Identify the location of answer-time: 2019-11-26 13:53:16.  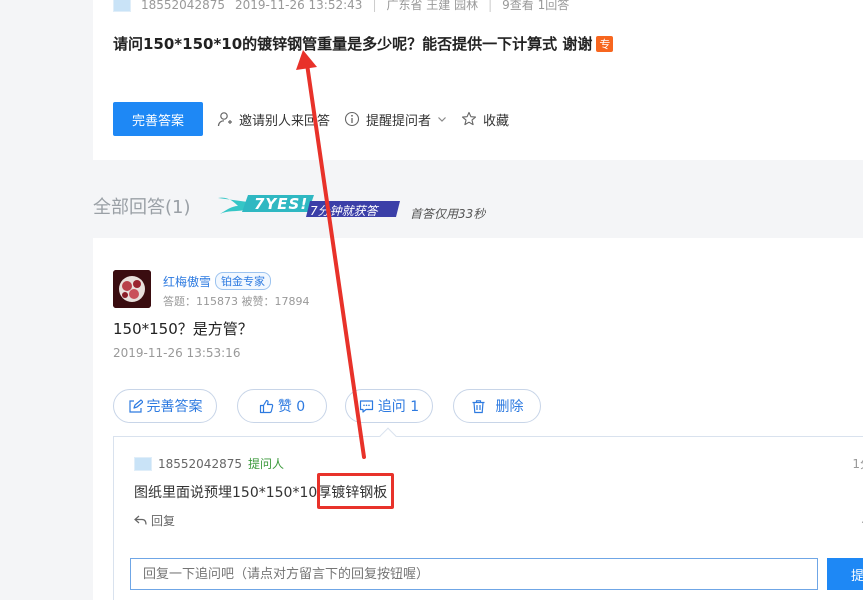
(177, 353).